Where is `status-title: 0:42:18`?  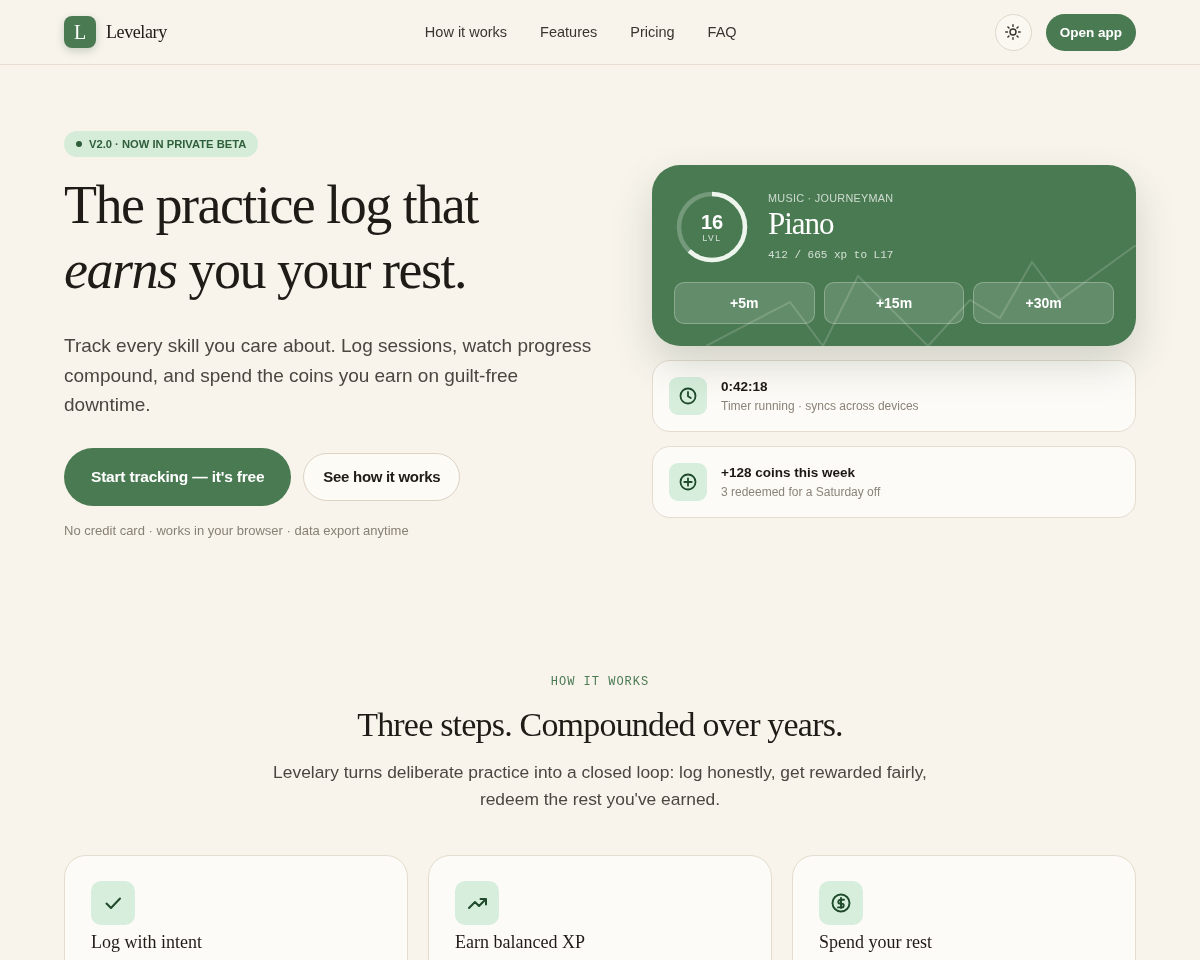 status-title: 0:42:18 is located at coordinates (744, 386).